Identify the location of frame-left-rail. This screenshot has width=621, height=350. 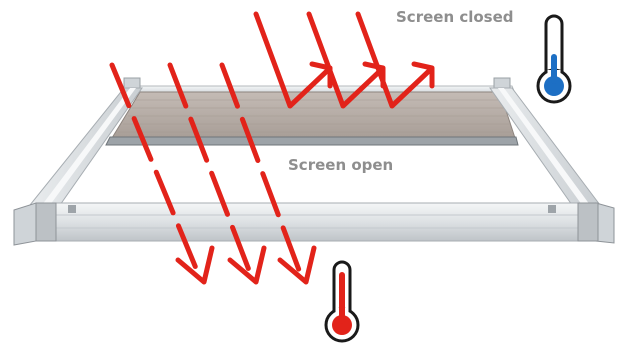
(85, 146).